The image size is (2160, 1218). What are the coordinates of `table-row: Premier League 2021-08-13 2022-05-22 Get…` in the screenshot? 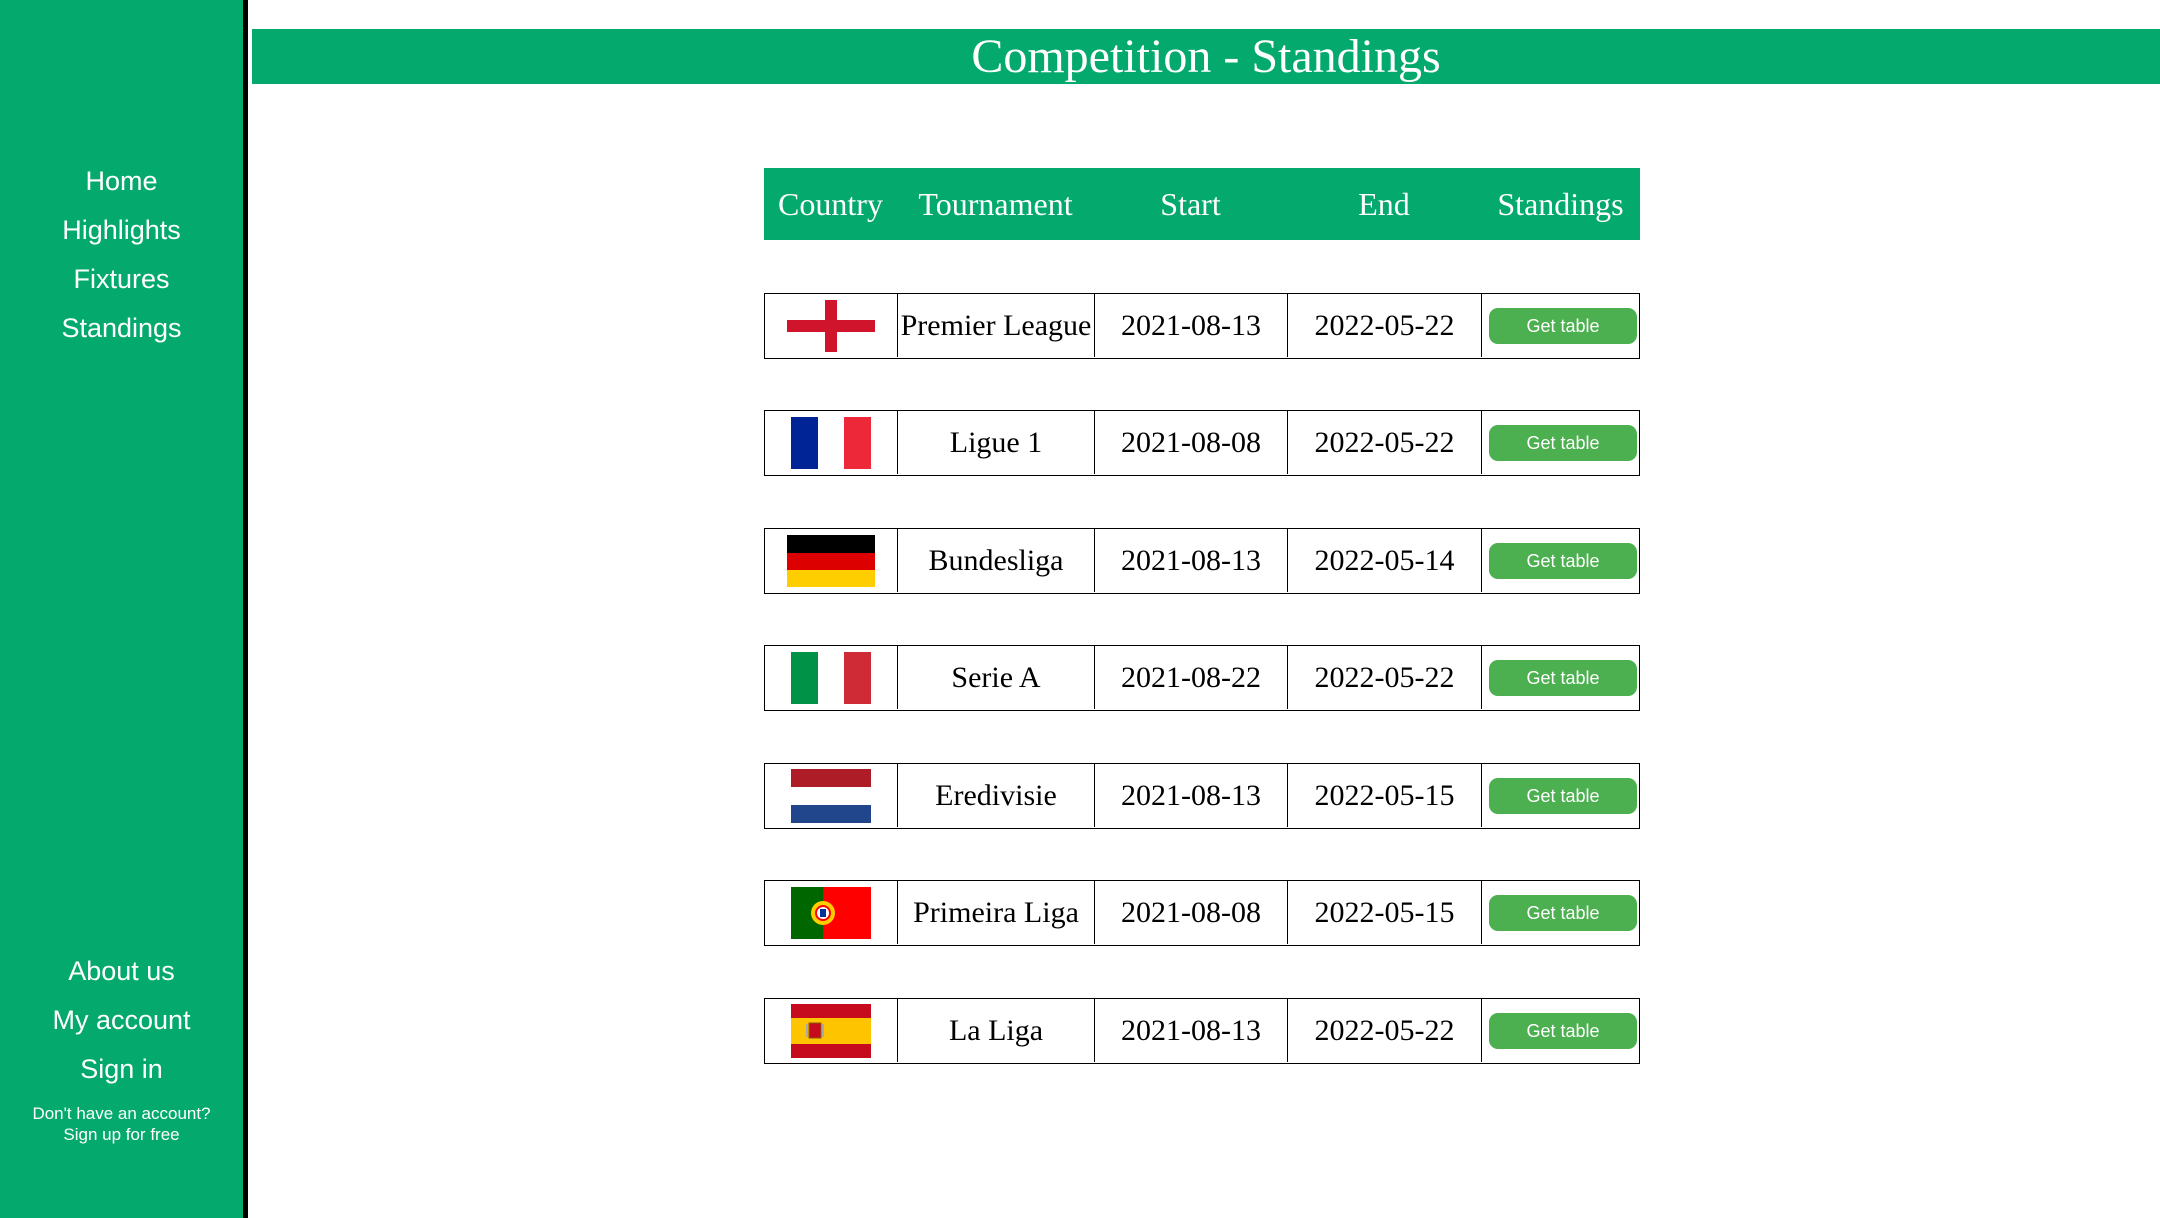 It's located at (1202, 326).